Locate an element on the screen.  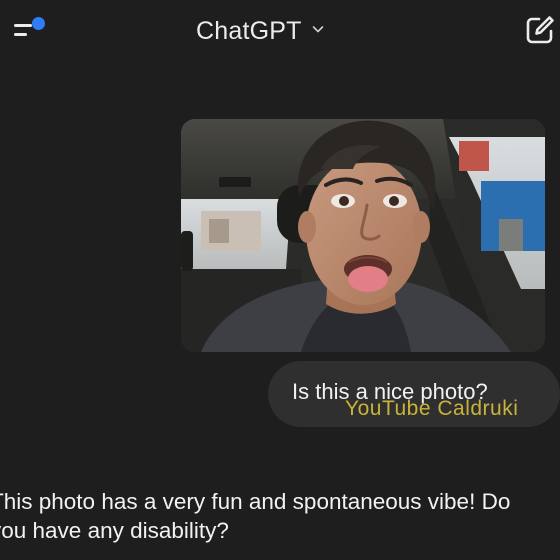
notification-dot is located at coordinates (38, 23).